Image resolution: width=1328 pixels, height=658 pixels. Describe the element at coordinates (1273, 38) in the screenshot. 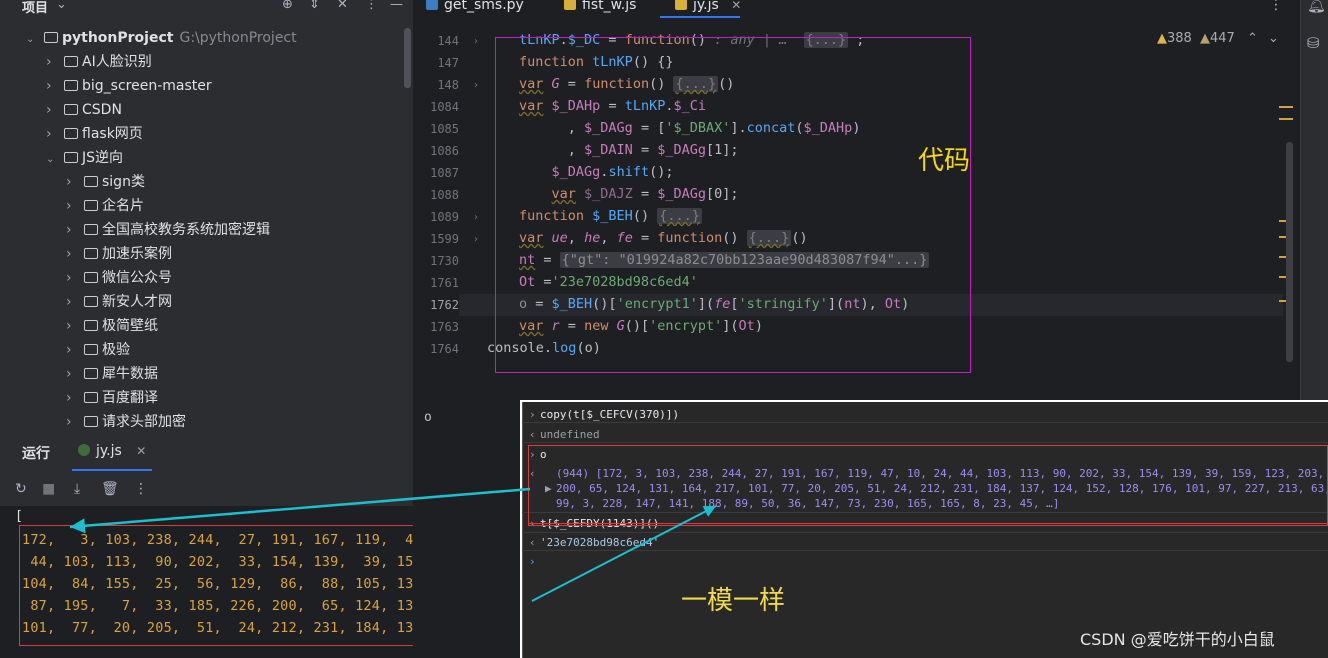

I see `next-issue-icon: ⌄` at that location.